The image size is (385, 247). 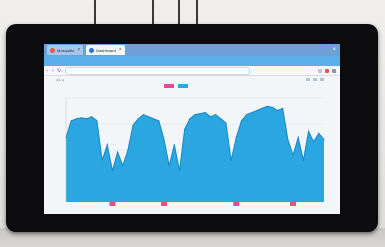 What do you see at coordinates (192, 79) in the screenshot?
I see `dashboard-toolbar: ● ▸ ◂` at bounding box center [192, 79].